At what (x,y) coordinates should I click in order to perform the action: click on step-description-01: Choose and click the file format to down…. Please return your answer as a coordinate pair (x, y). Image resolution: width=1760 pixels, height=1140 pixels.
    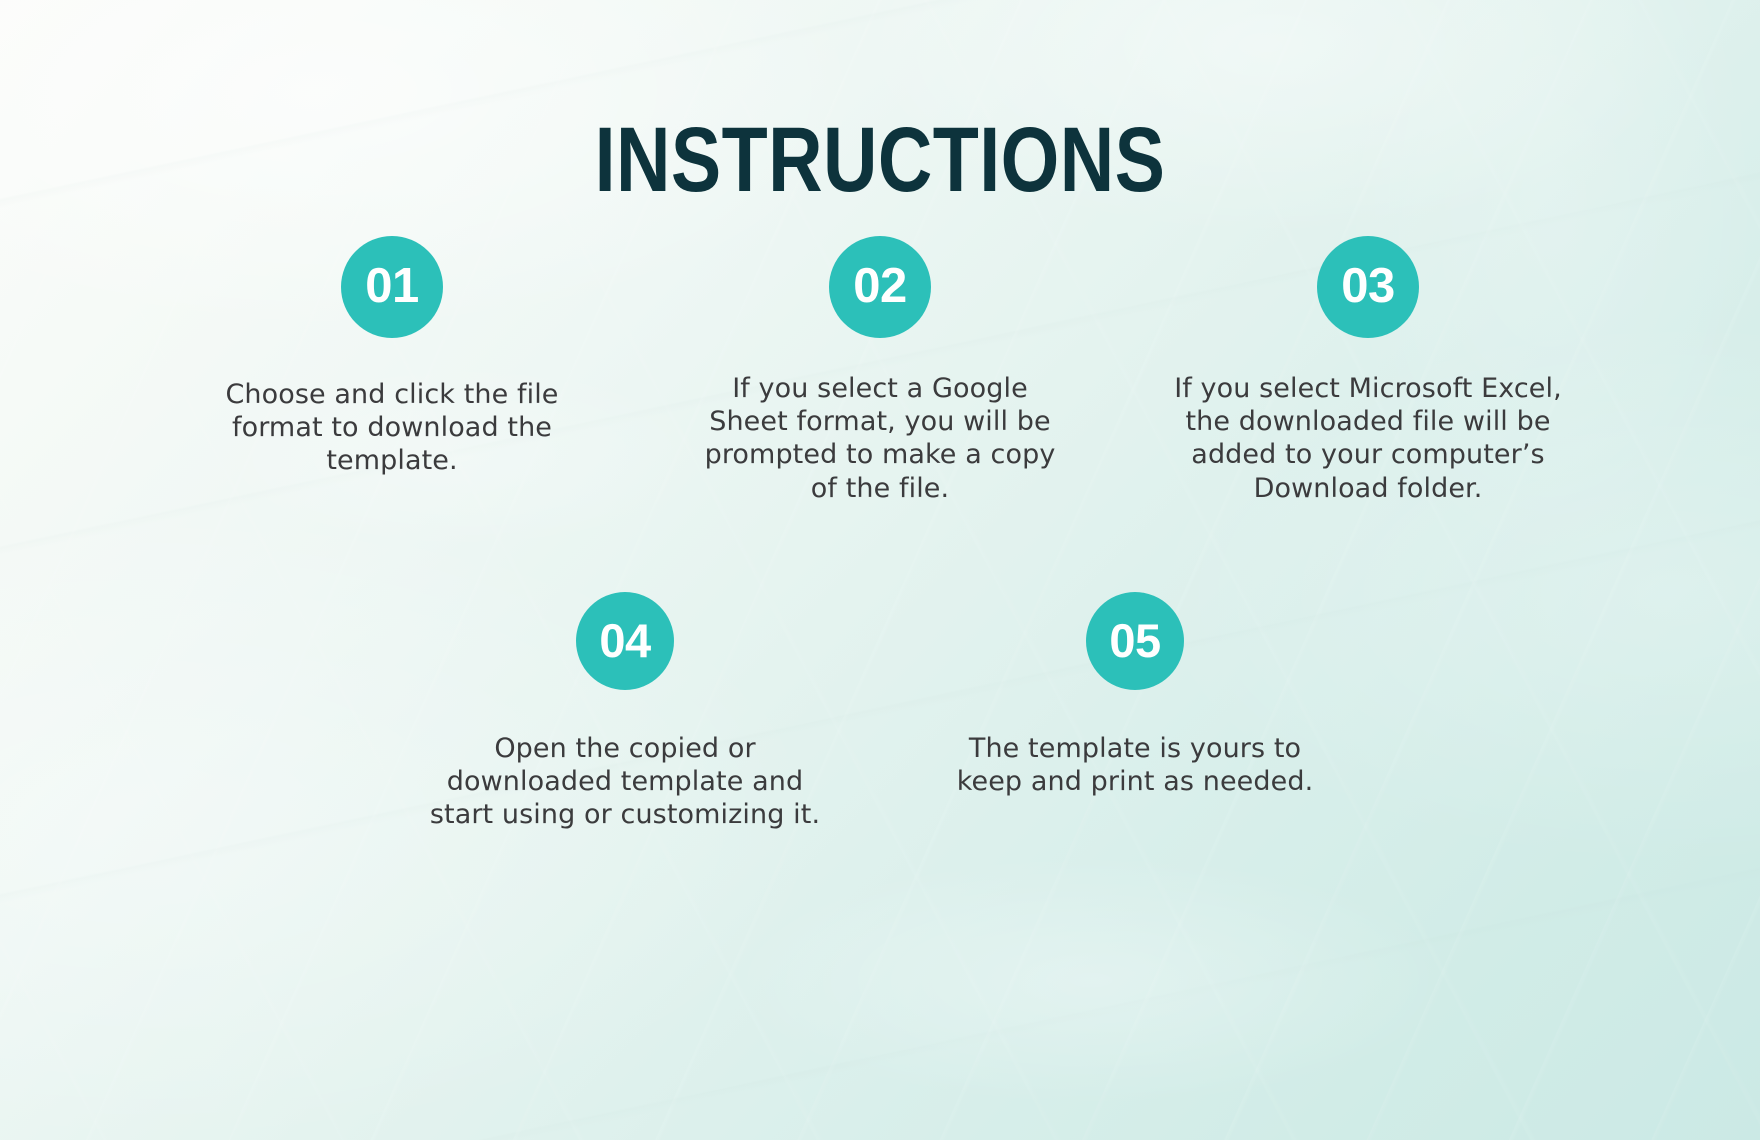
    Looking at the image, I should click on (392, 428).